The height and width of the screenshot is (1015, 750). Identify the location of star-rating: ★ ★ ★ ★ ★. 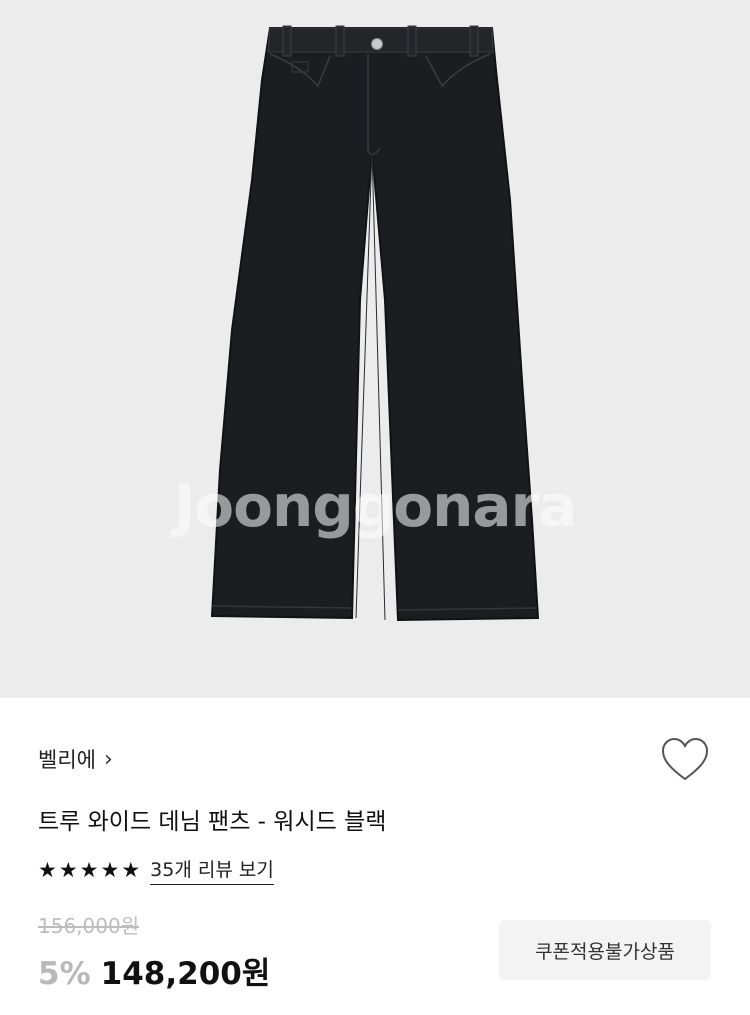
(89, 869).